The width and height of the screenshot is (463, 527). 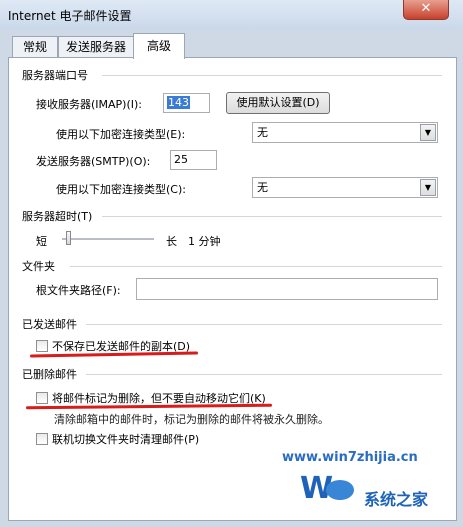 I want to click on group-folders: 文件夹, so click(x=38, y=266).